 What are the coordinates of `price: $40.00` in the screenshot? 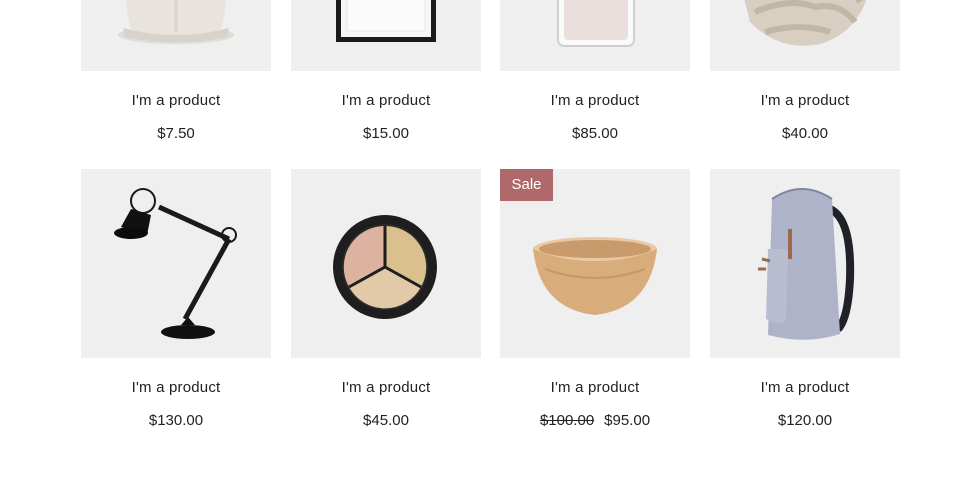 It's located at (805, 133).